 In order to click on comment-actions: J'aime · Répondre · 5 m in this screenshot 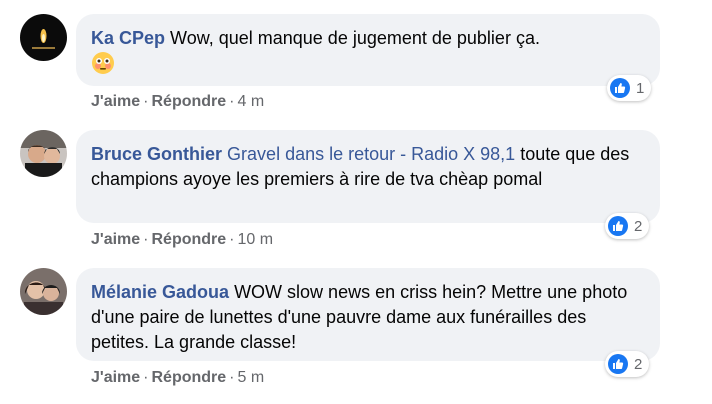, I will do `click(177, 378)`.